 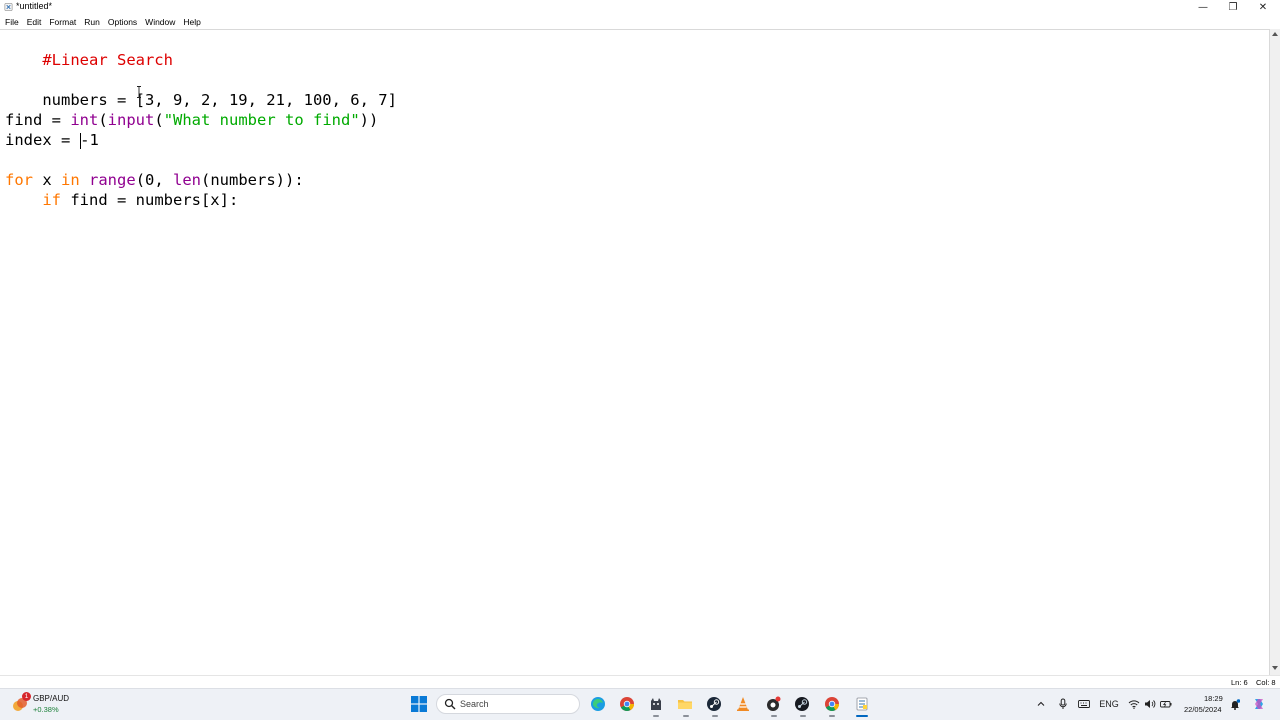 I want to click on keyboard-icon, so click(x=1084, y=704).